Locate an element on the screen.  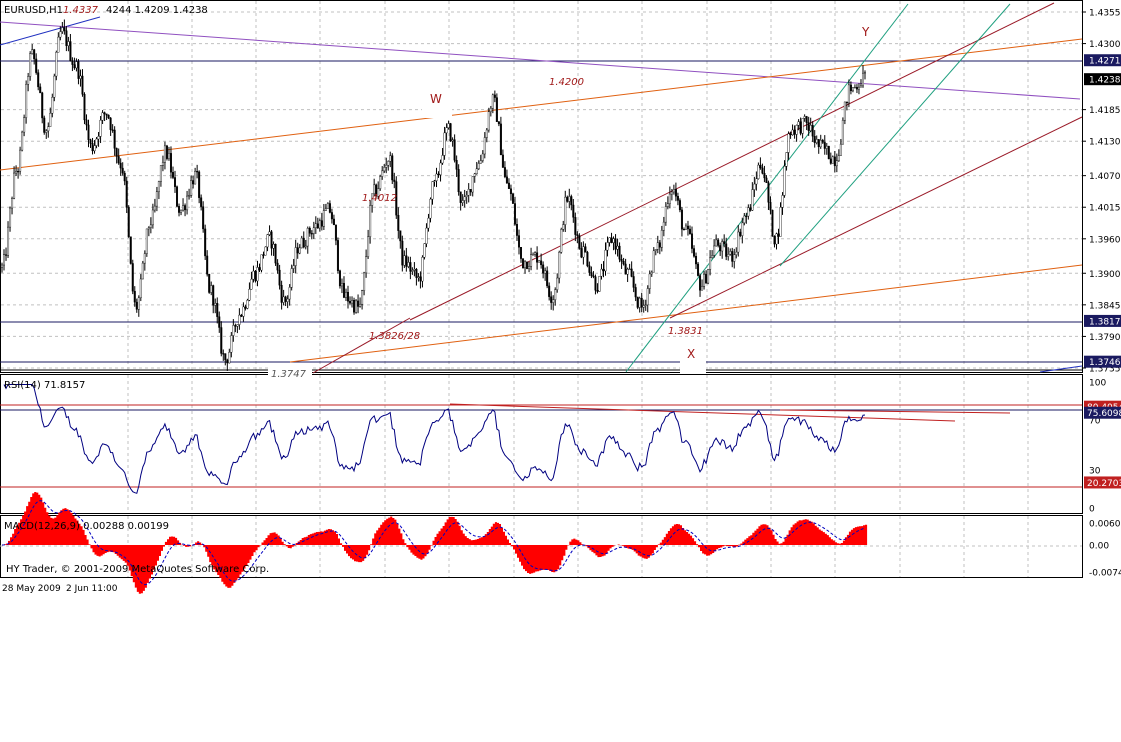
rsi-tick-label: 30 is located at coordinates (1095, 472).